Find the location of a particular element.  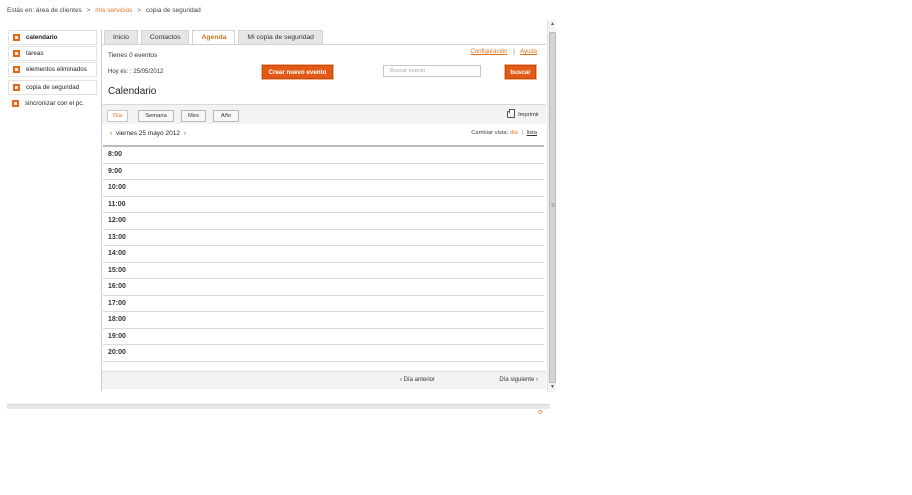

hour-slot: 10:00 is located at coordinates (323, 188).